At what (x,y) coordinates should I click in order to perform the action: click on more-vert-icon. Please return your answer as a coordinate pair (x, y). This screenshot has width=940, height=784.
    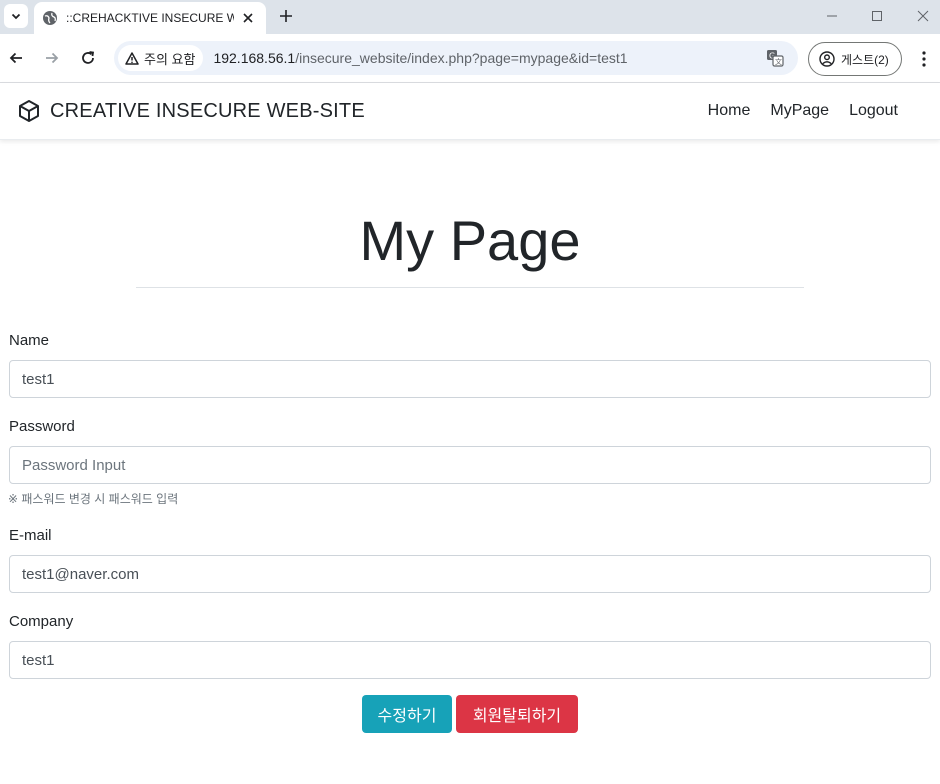
    Looking at the image, I should click on (924, 59).